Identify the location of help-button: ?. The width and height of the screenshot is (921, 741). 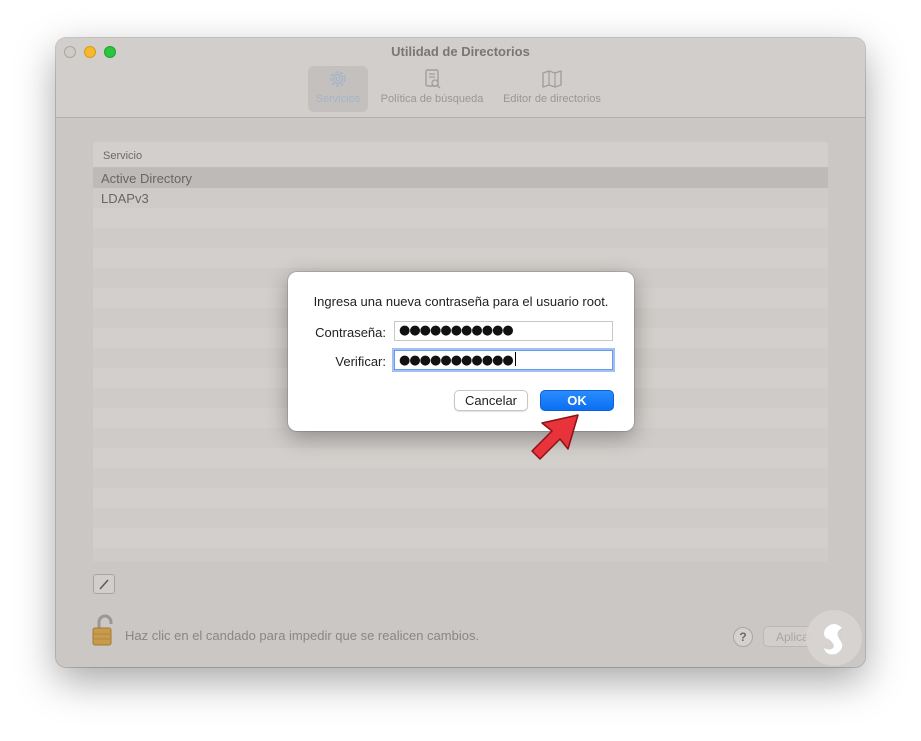
(743, 637).